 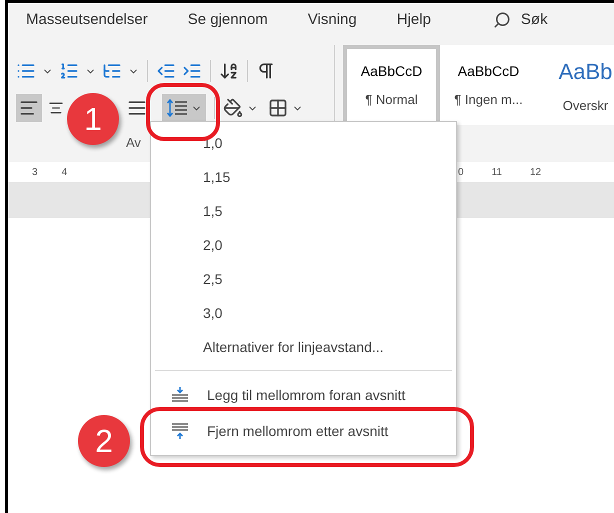 I want to click on space-before-icon, so click(x=180, y=395).